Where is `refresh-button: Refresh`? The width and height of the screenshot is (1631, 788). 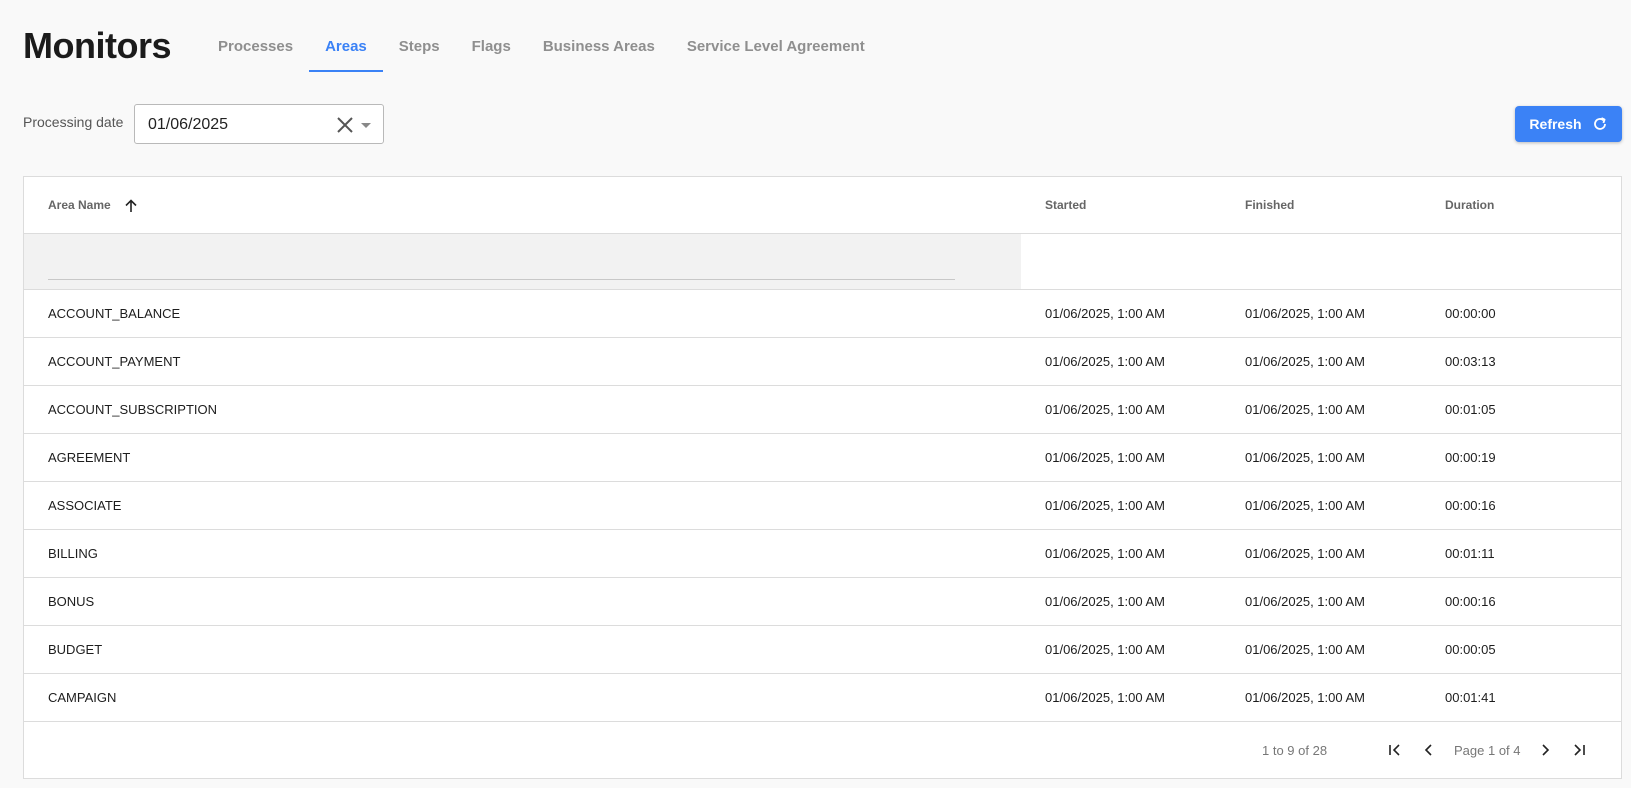 refresh-button: Refresh is located at coordinates (1568, 124).